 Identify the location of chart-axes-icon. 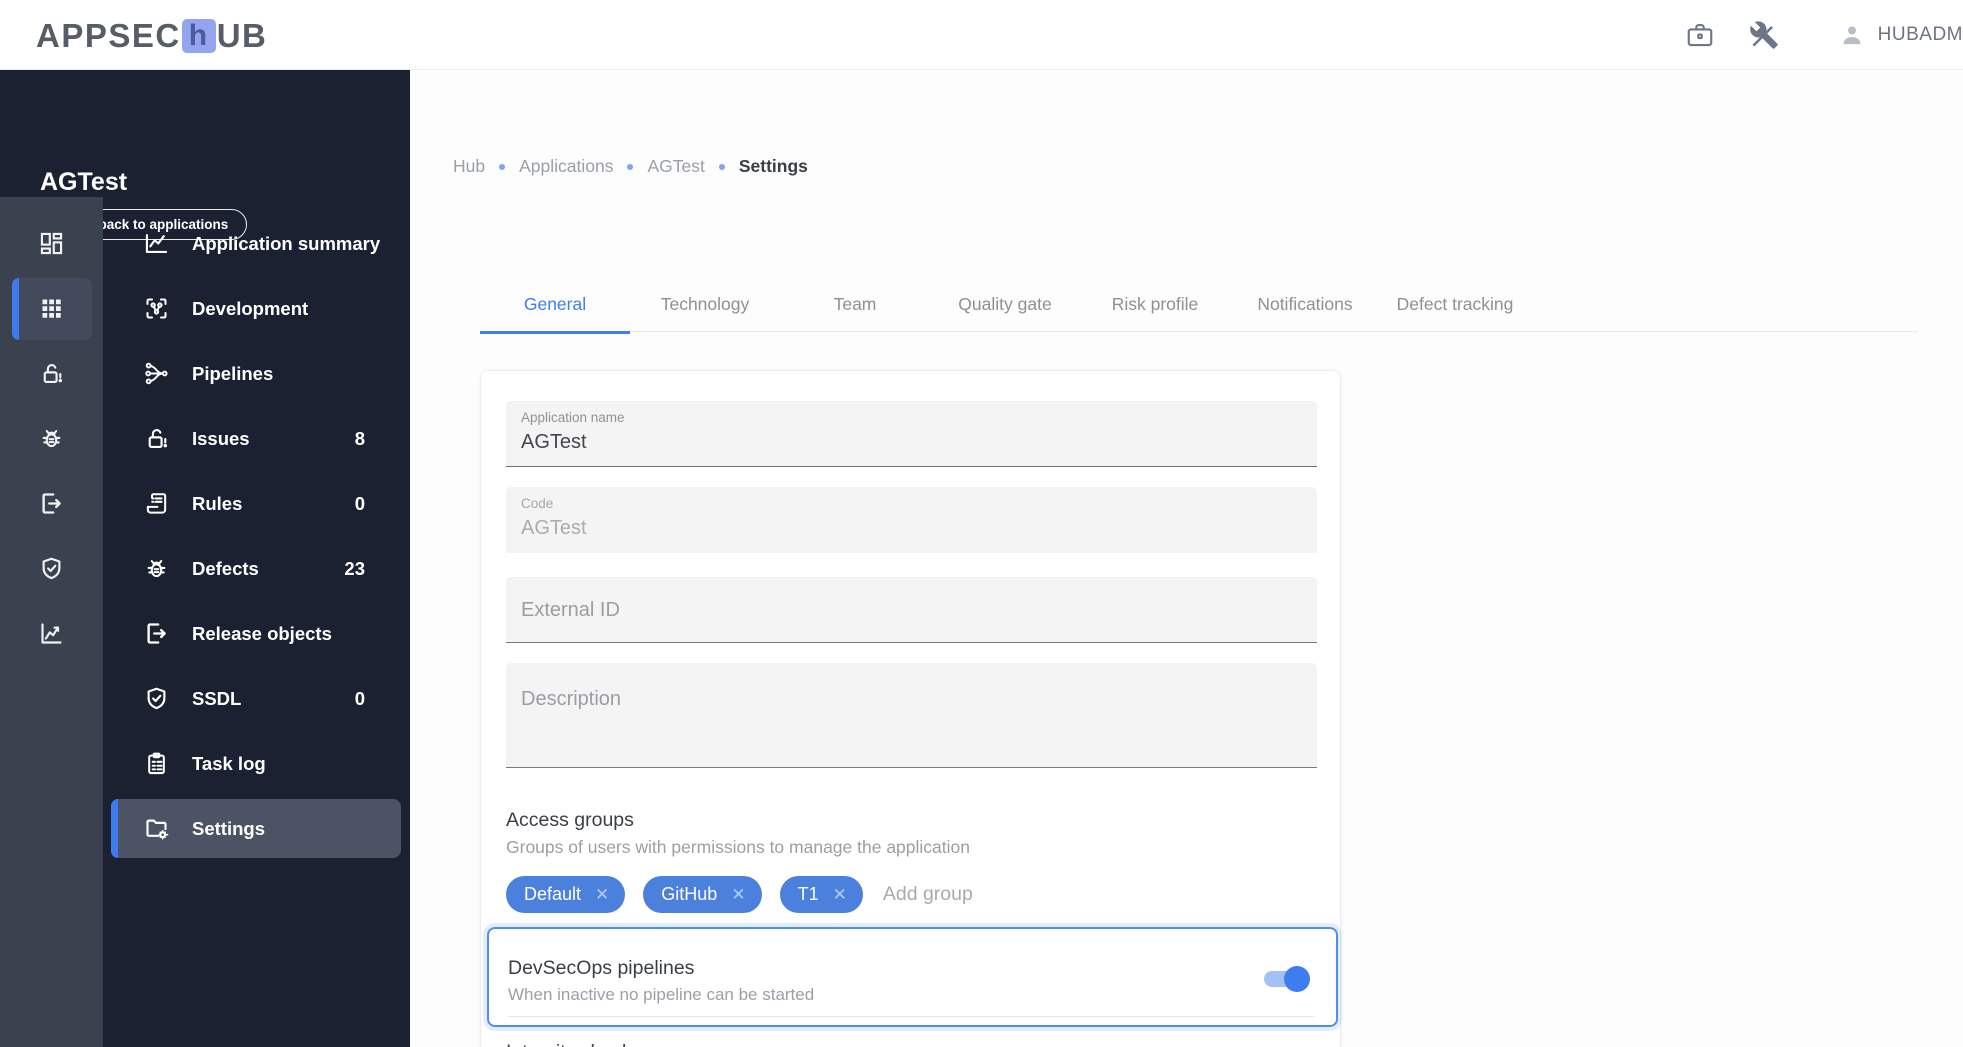
(51, 633).